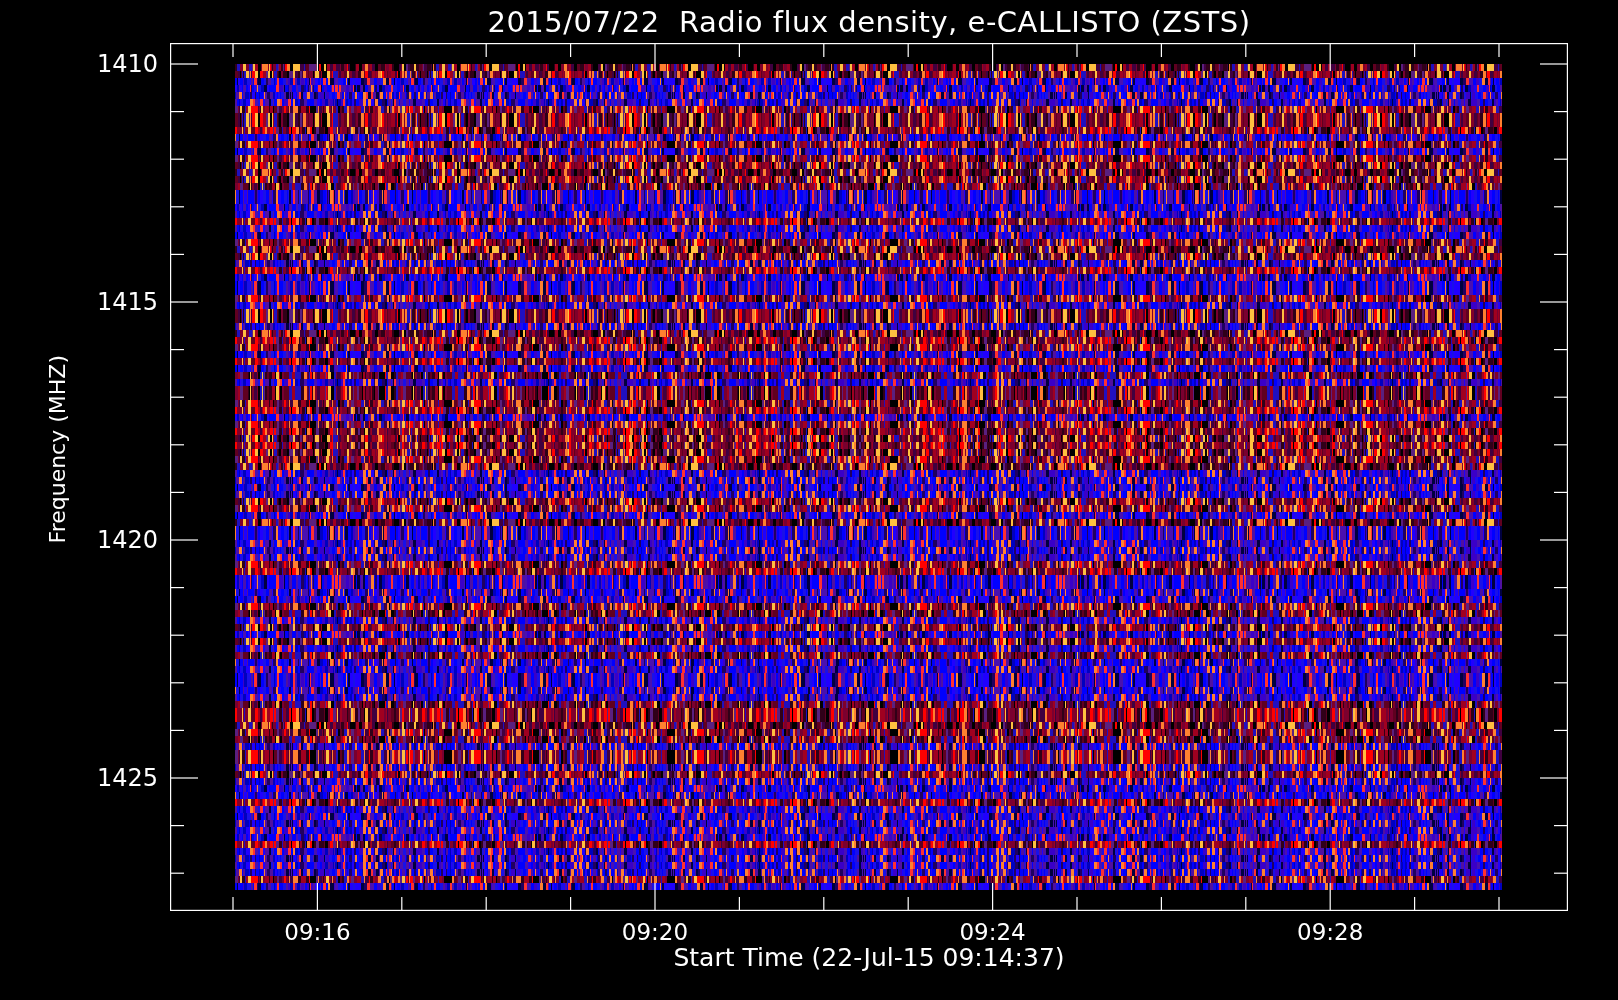 The height and width of the screenshot is (1000, 1618). What do you see at coordinates (57, 449) in the screenshot?
I see `y-axis-label: Frequency (MHZ)` at bounding box center [57, 449].